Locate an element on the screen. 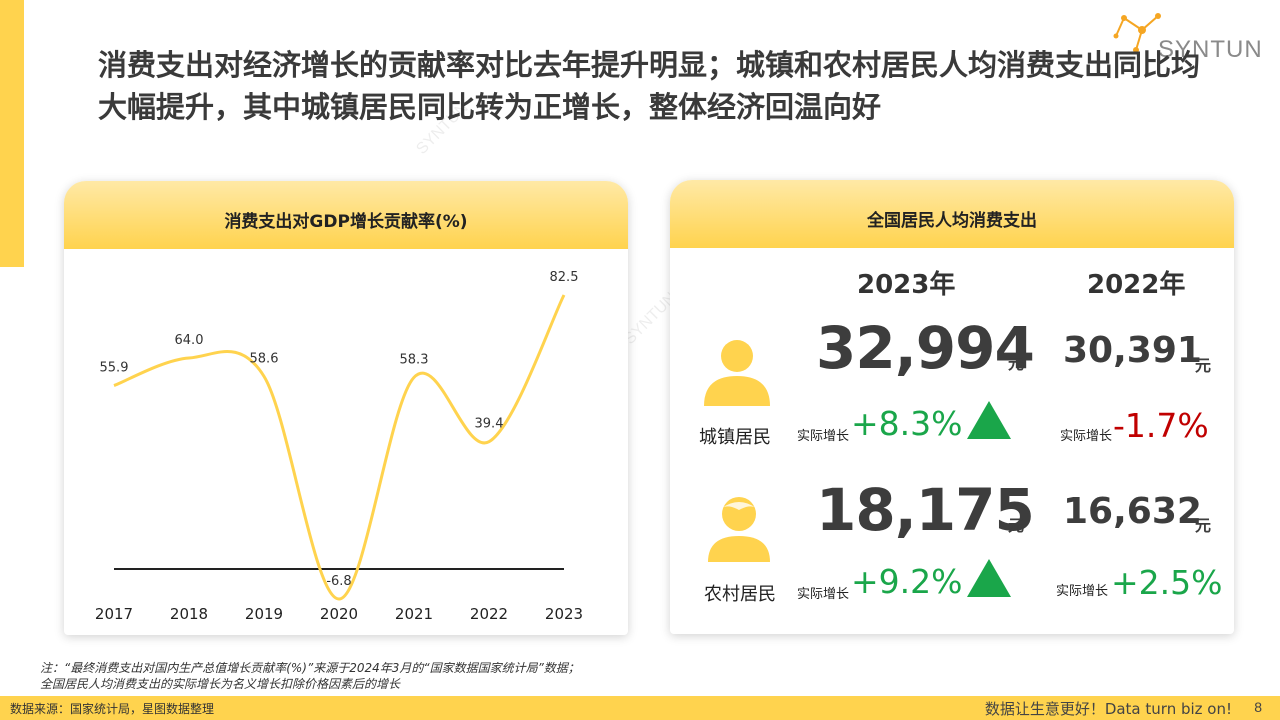  gdp-contribution-card-title: 消费支出对GDP增长贡献率(%) is located at coordinates (346, 215).